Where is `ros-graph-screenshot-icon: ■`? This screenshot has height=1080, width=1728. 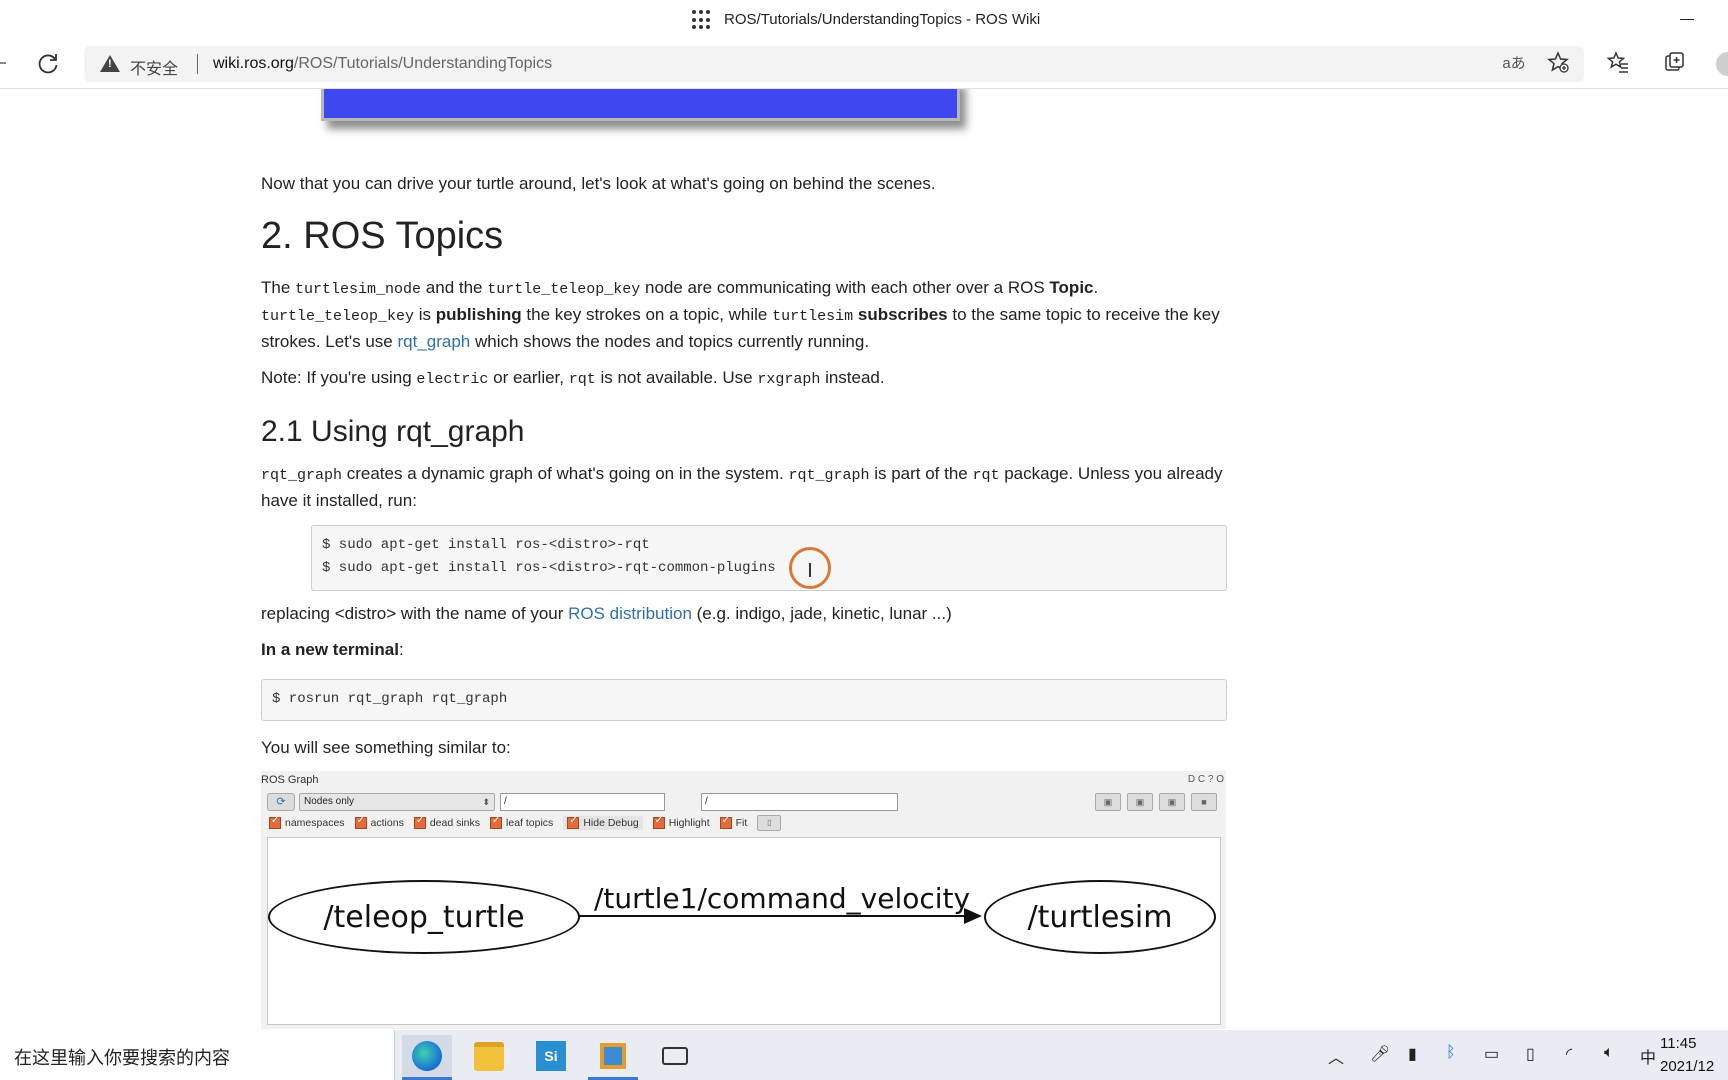 ros-graph-screenshot-icon: ■ is located at coordinates (1204, 802).